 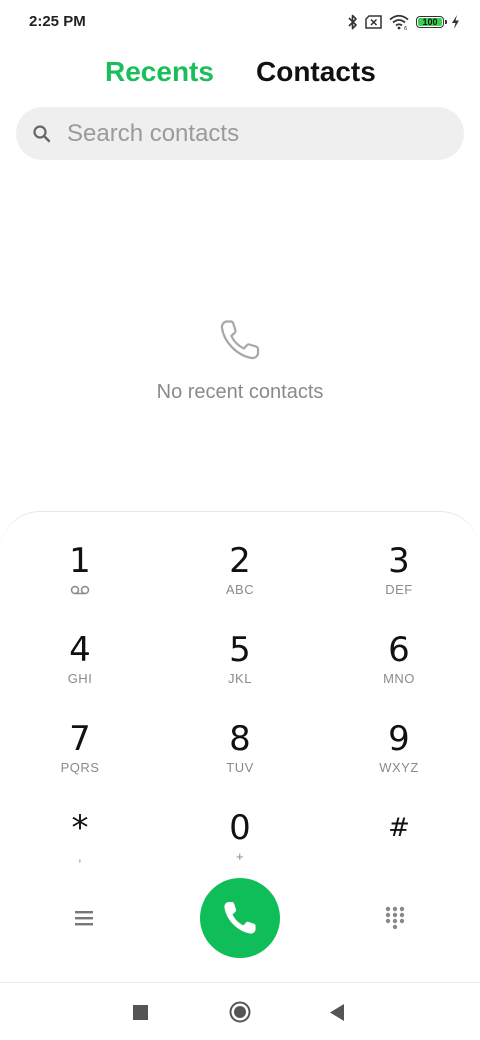 I want to click on dial-key-2: 2 ABC, so click(x=240, y=581).